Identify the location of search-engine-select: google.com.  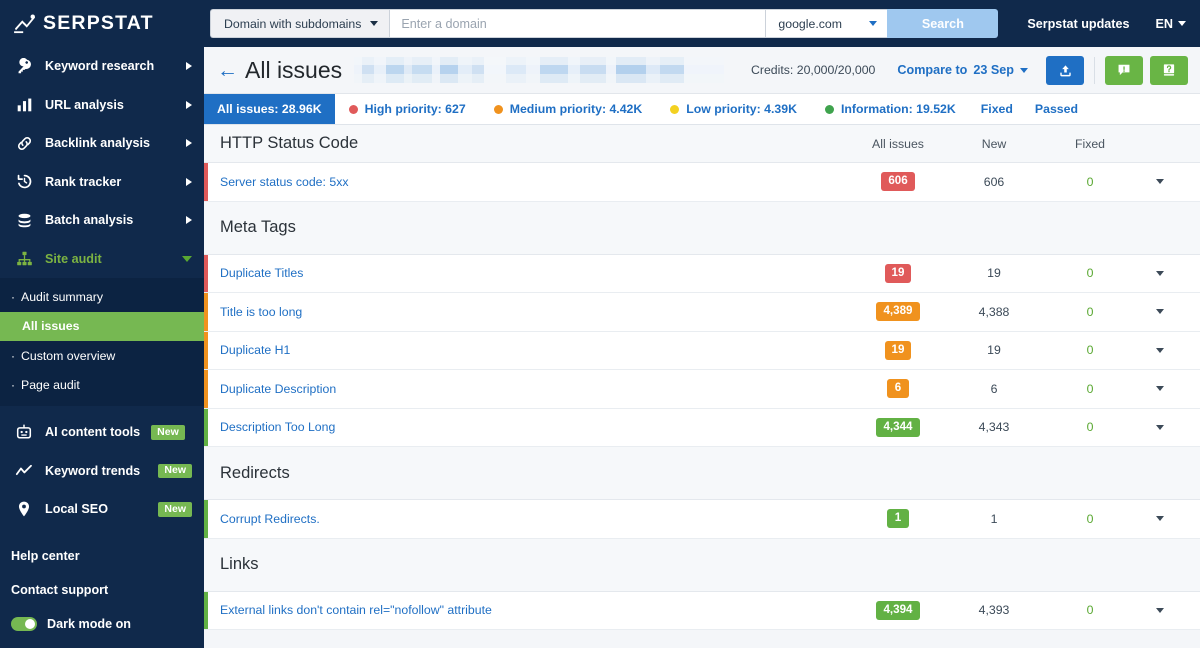
(826, 23).